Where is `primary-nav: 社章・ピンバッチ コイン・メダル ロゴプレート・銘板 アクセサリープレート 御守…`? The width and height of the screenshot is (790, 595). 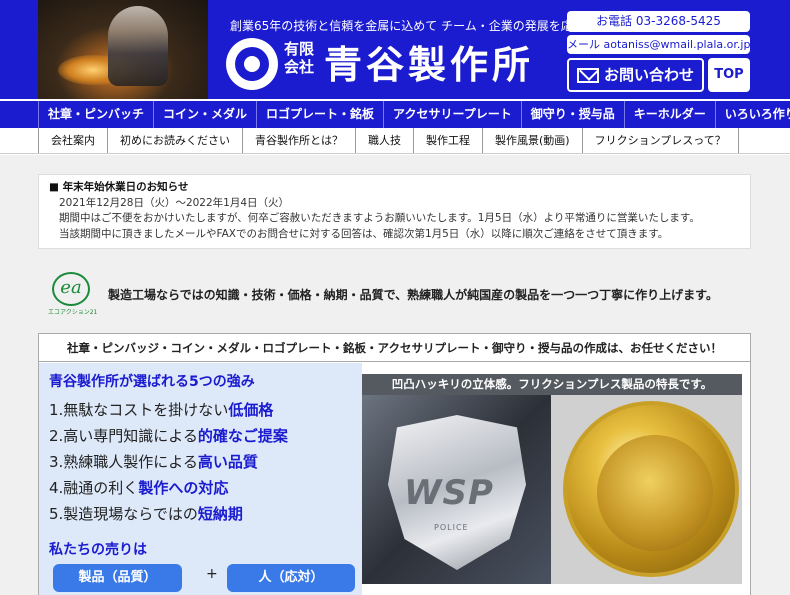 primary-nav: 社章・ピンバッチ コイン・メダル ロゴプレート・銘板 アクセサリープレート 御守… is located at coordinates (395, 113).